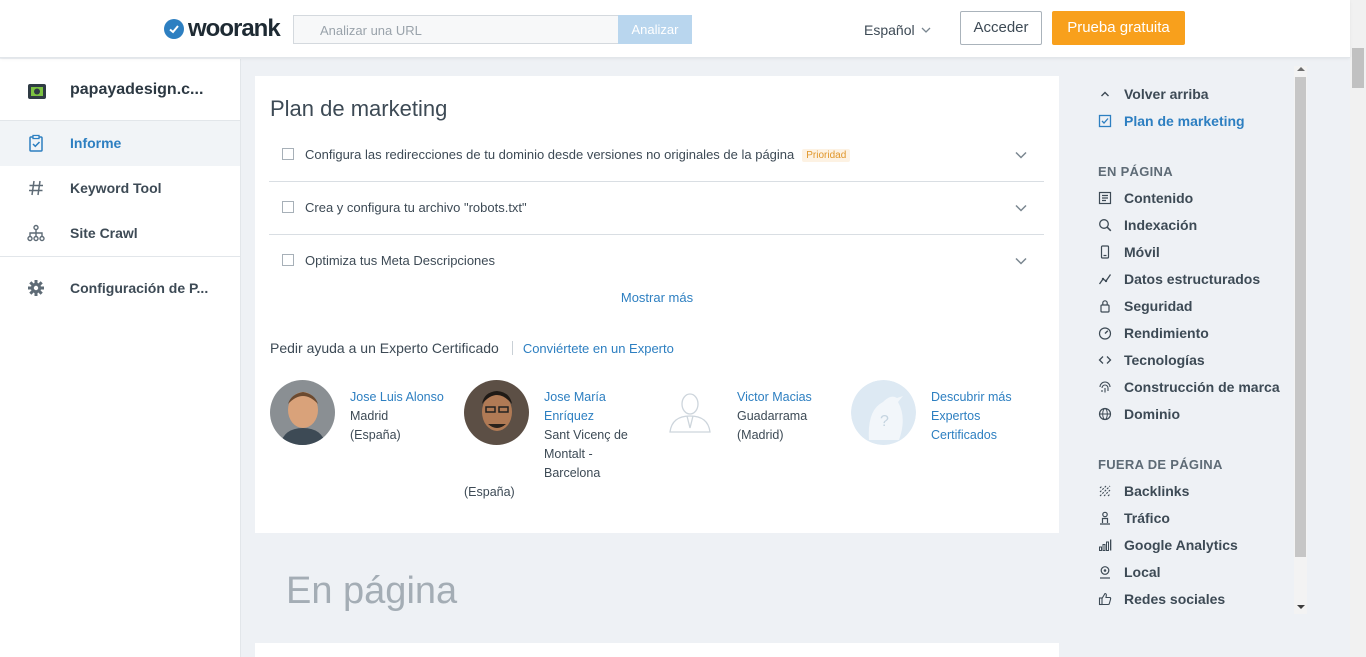 The width and height of the screenshot is (1366, 657). I want to click on nav-indexacion: Indexación, so click(1147, 225).